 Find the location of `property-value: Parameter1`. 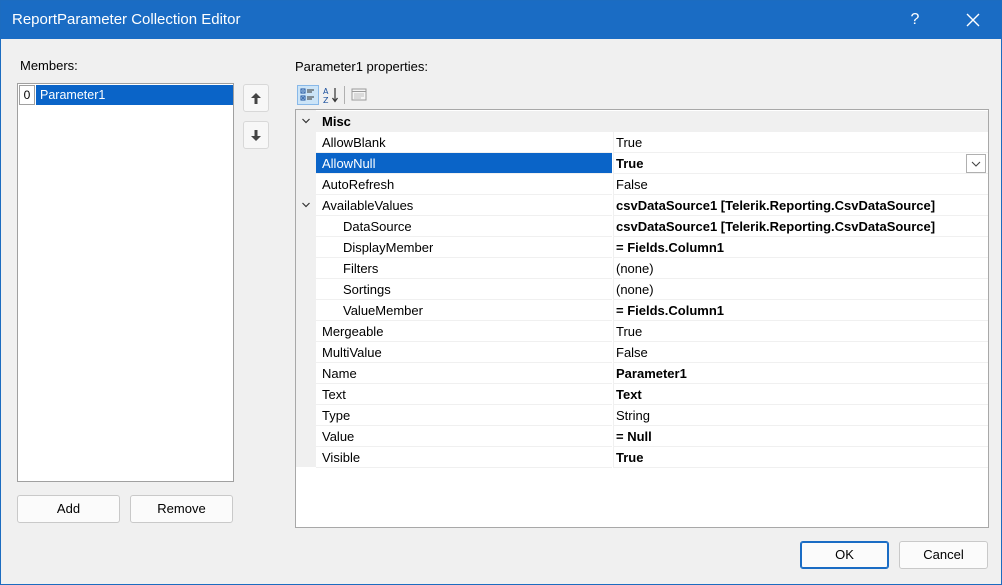

property-value: Parameter1 is located at coordinates (801, 373).